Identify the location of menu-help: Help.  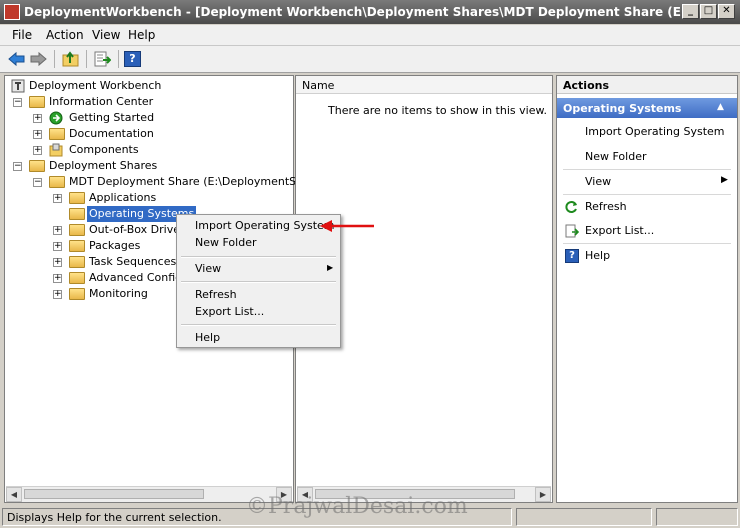
(141, 35).